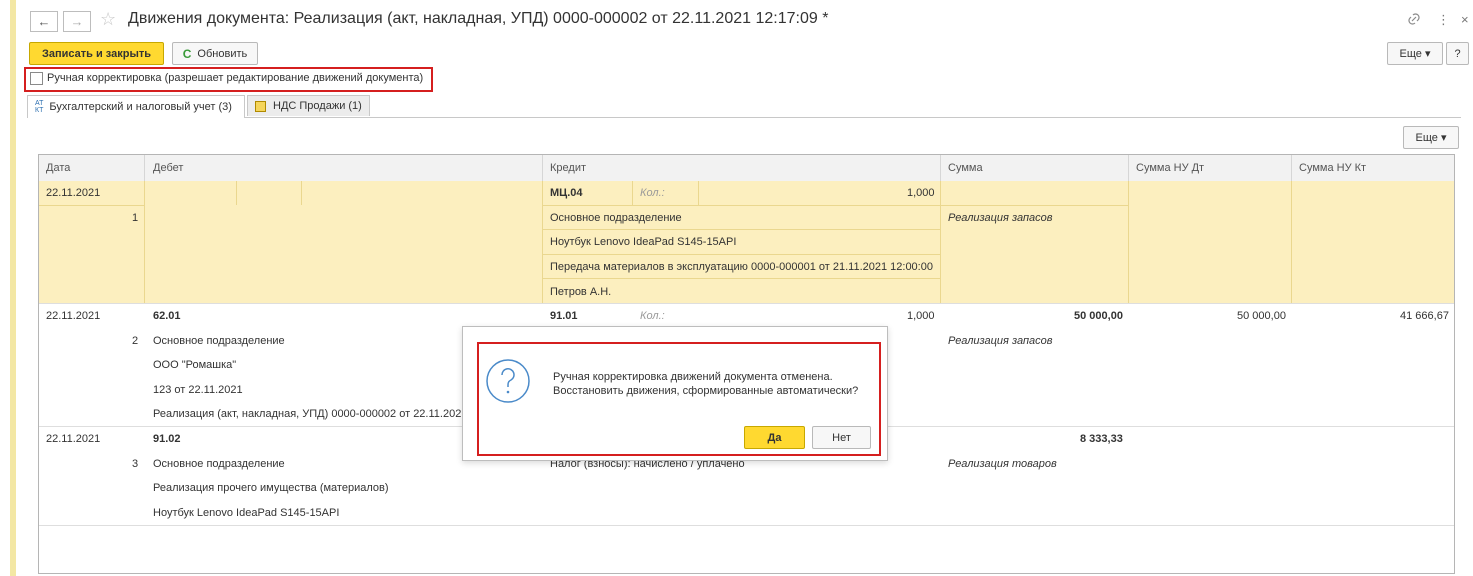  What do you see at coordinates (841, 437) in the screenshot?
I see `no-button: Нет` at bounding box center [841, 437].